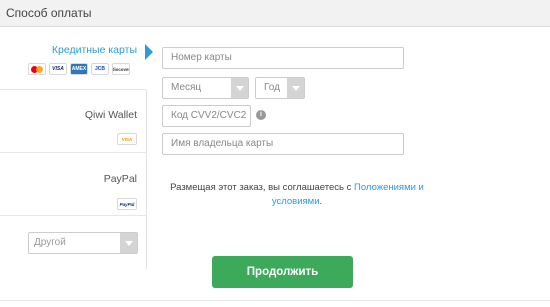  Describe the element at coordinates (49, 13) in the screenshot. I see `section-title: Способ оплаты` at that location.